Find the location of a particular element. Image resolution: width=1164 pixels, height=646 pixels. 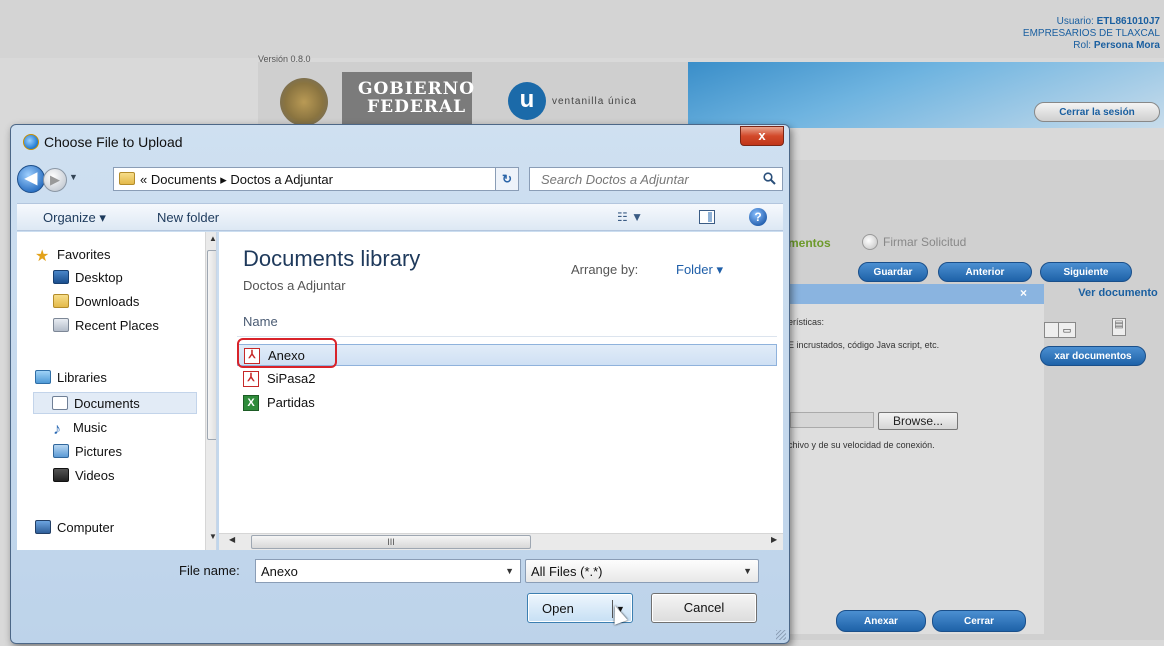

nav-computer: Computer is located at coordinates (74, 527).